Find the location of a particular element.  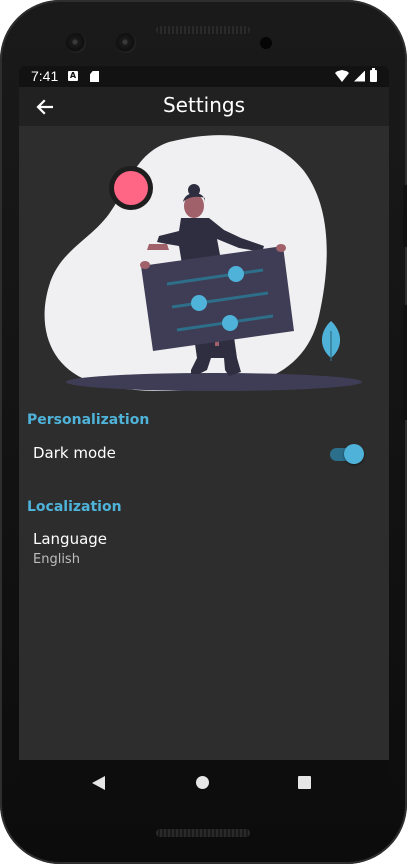

status-icons is located at coordinates (356, 75).